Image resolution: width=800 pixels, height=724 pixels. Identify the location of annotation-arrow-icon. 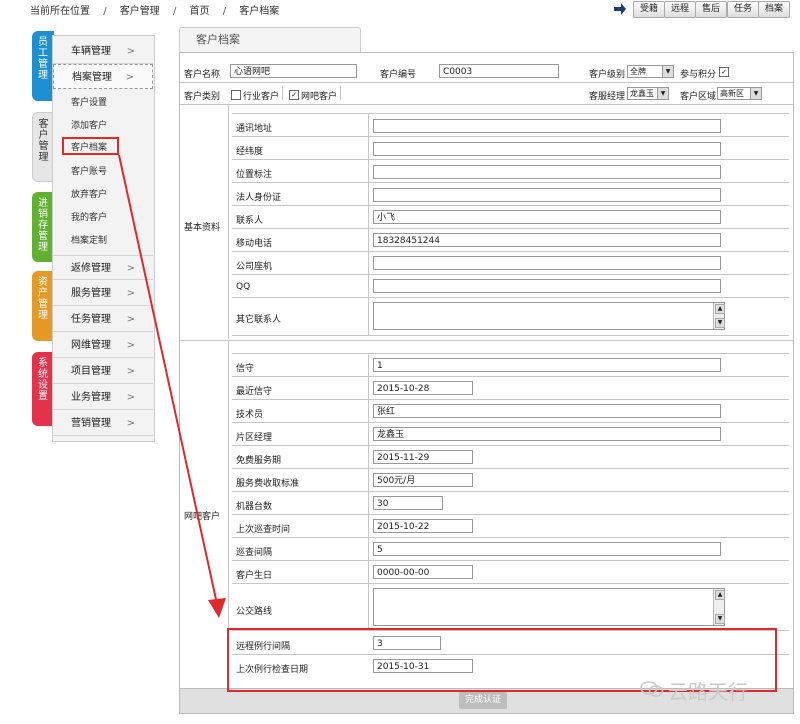
(172, 386).